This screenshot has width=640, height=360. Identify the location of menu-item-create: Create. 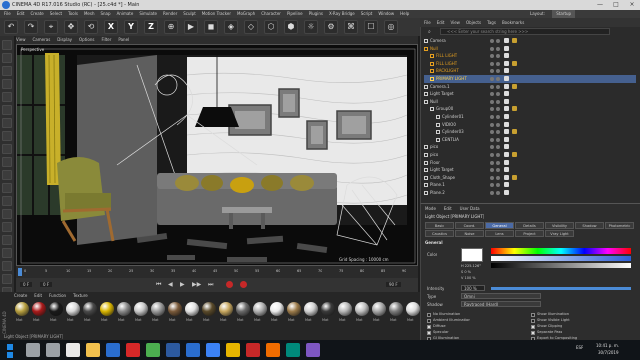
(36, 14).